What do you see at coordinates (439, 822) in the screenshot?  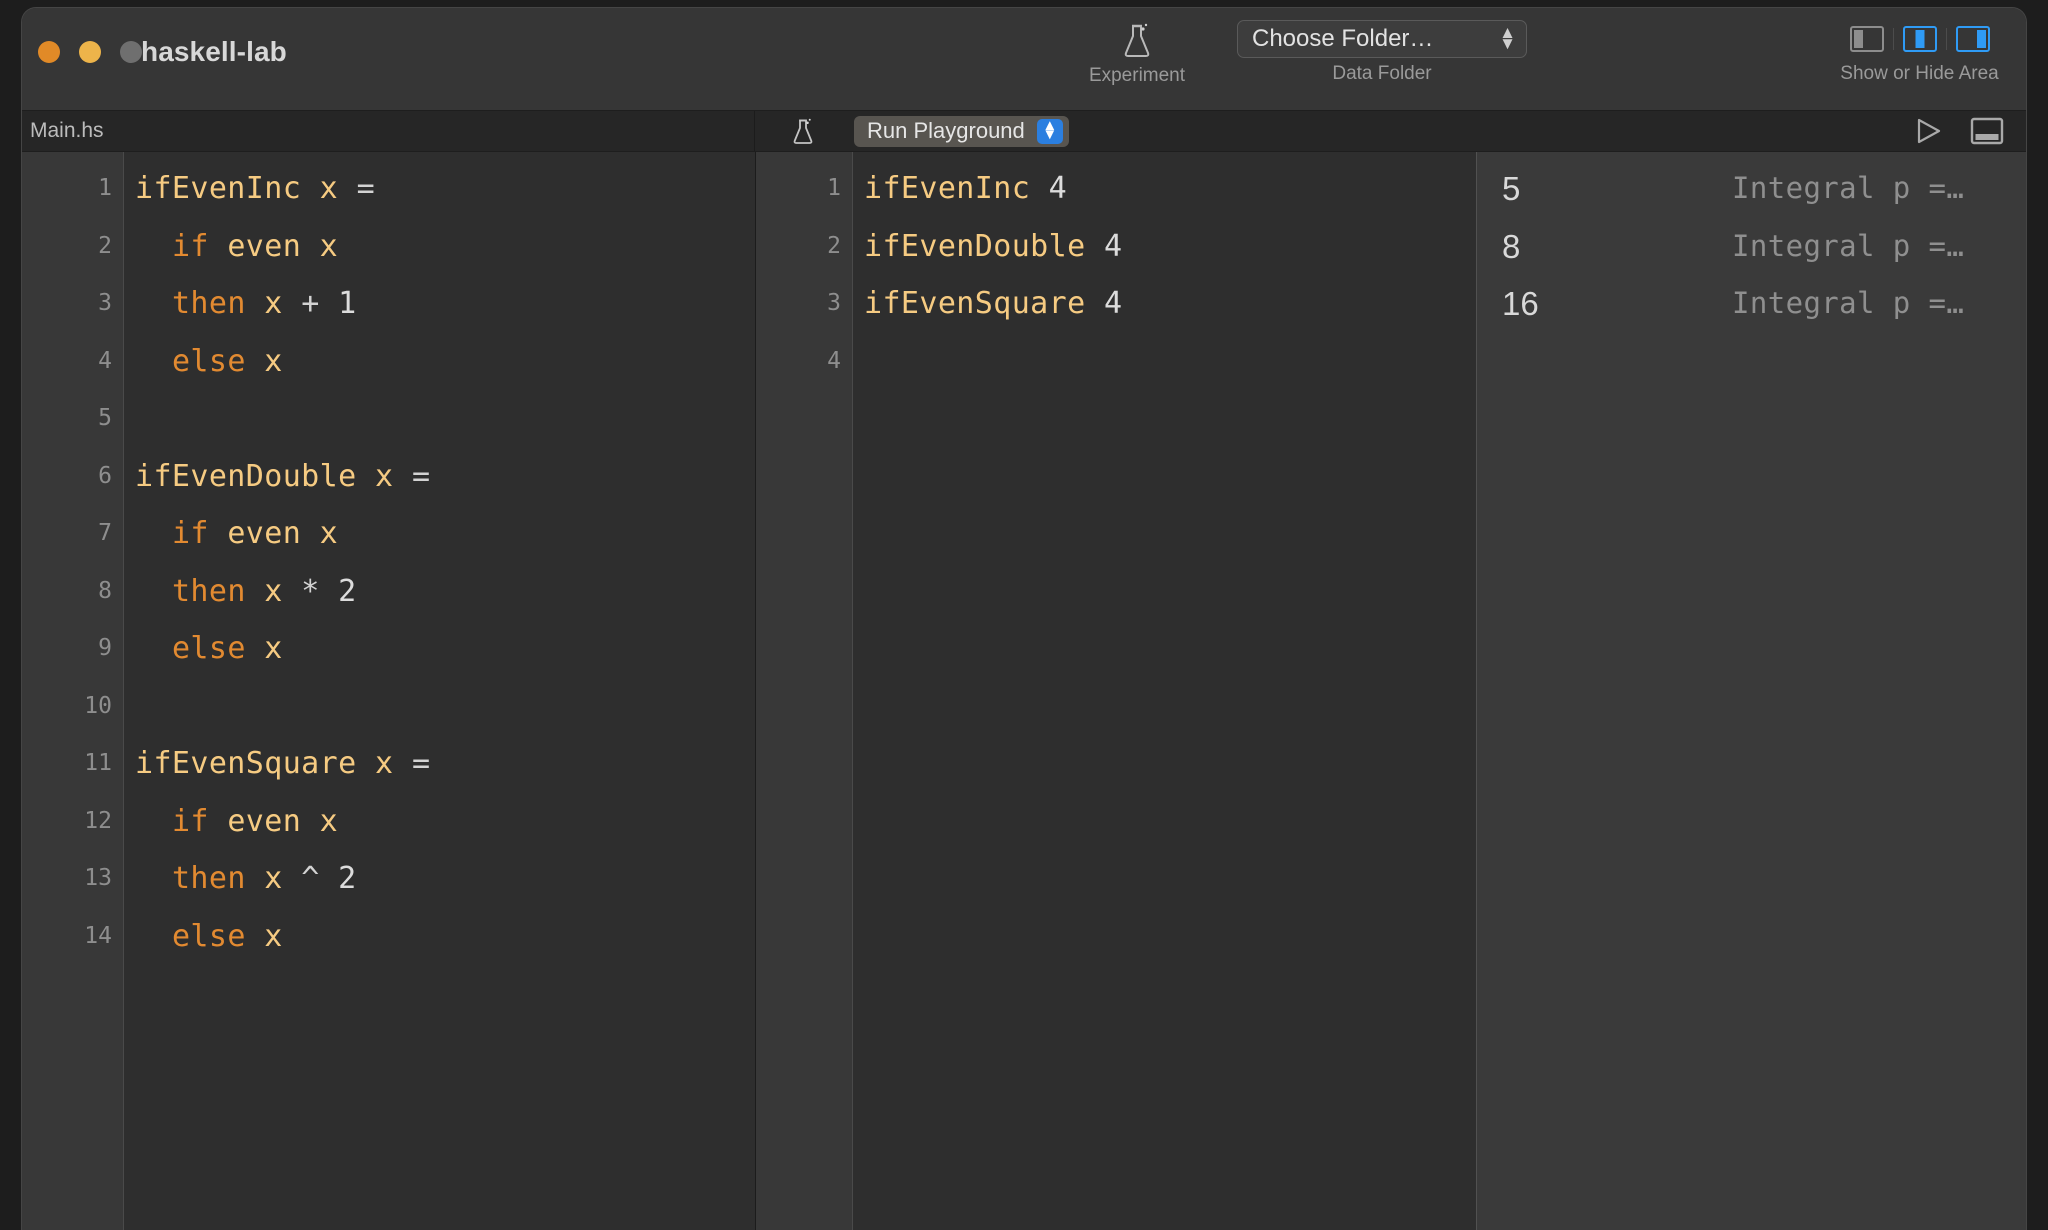 I see `editor-code-line: if even x` at bounding box center [439, 822].